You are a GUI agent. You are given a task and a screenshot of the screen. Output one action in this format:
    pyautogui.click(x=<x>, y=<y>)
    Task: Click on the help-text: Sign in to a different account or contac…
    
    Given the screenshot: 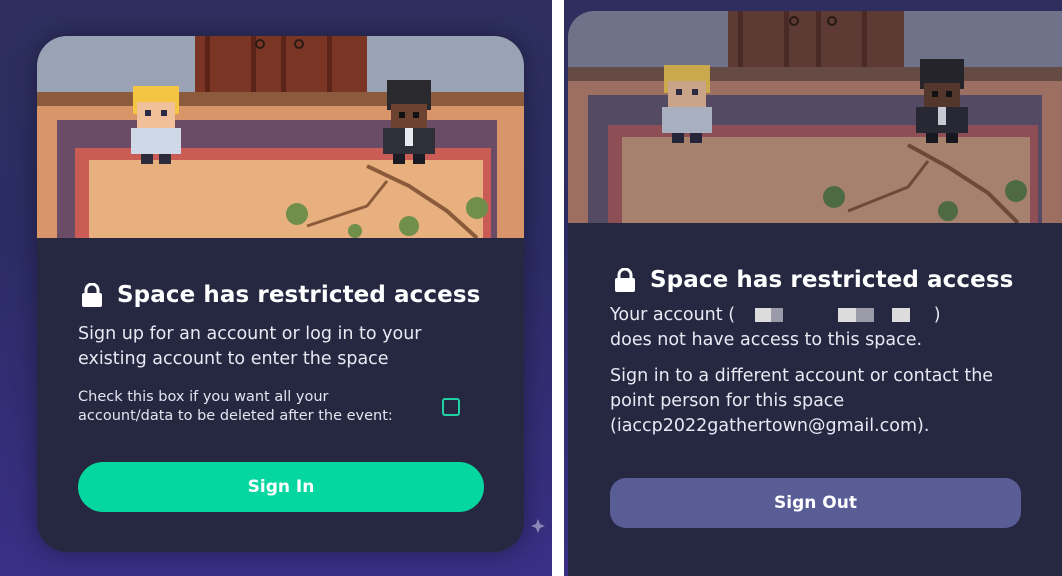 What is the action you would take?
    pyautogui.click(x=802, y=401)
    